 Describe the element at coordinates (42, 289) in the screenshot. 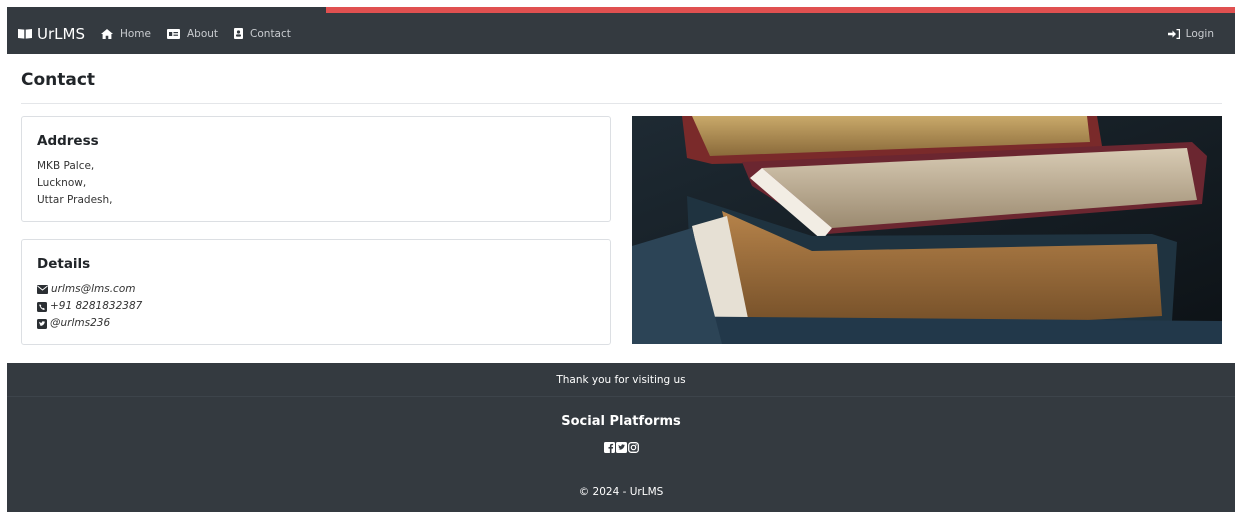

I see `envelope-icon` at that location.